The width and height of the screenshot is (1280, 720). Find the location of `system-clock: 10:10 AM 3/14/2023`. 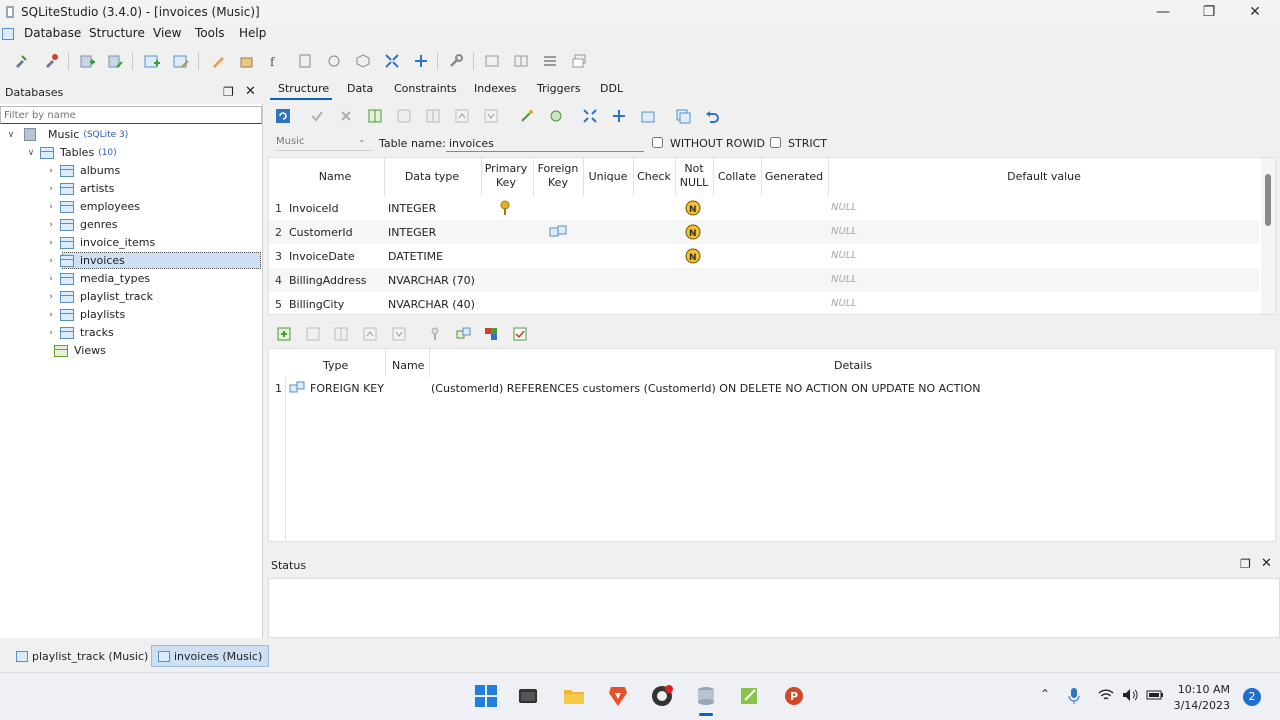

system-clock: 10:10 AM 3/14/2023 is located at coordinates (1202, 698).